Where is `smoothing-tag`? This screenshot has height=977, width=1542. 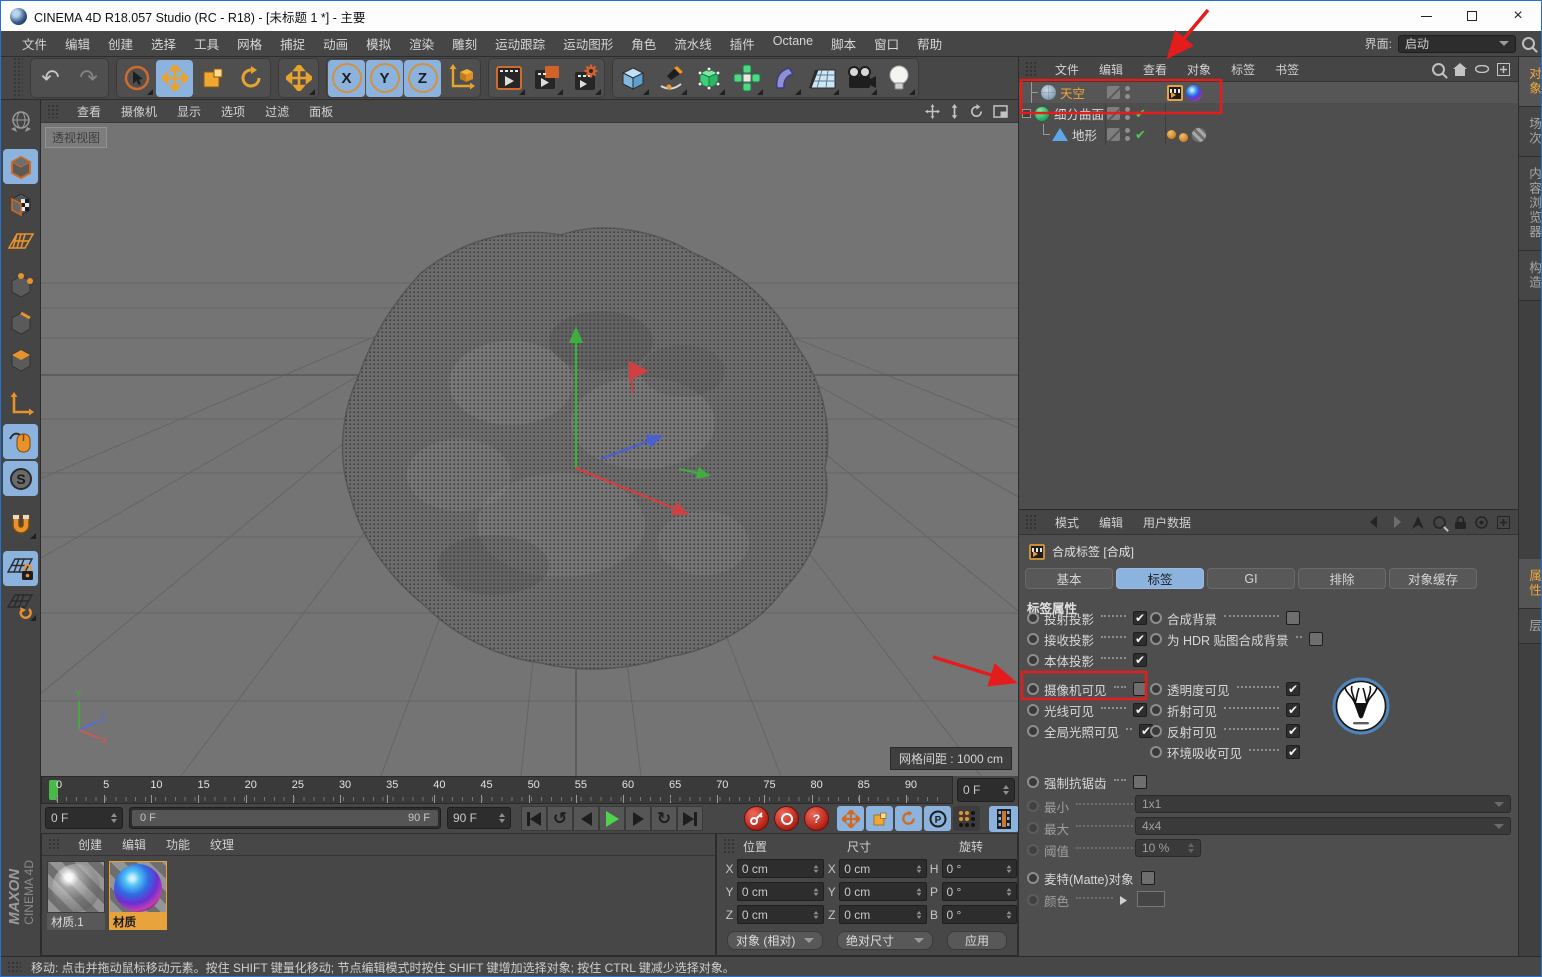 smoothing-tag is located at coordinates (1183, 137).